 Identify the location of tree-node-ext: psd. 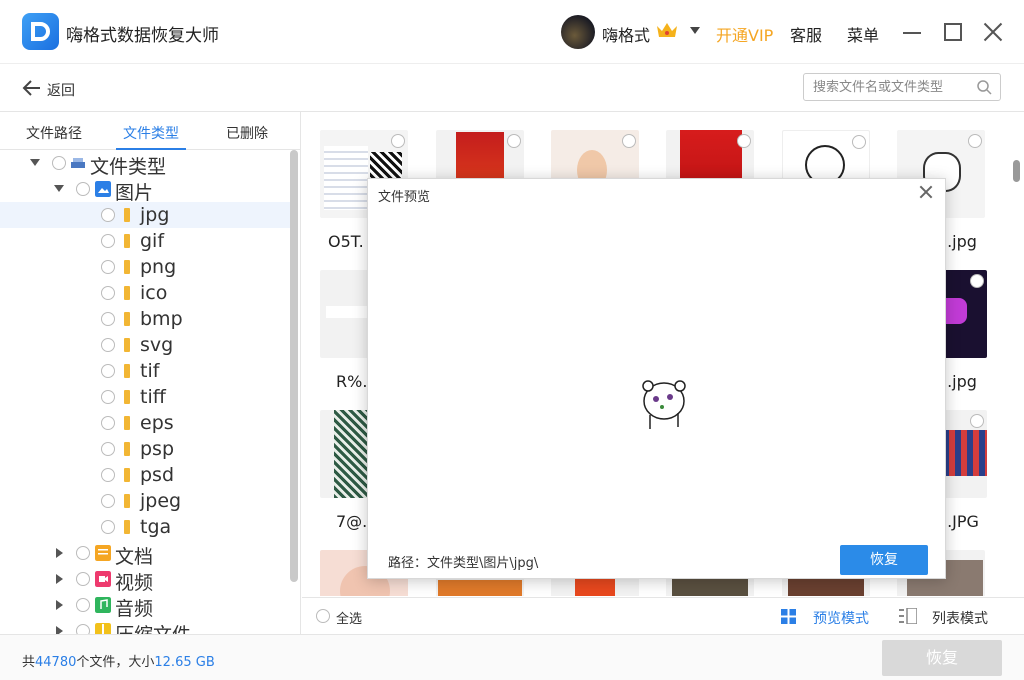
(145, 475).